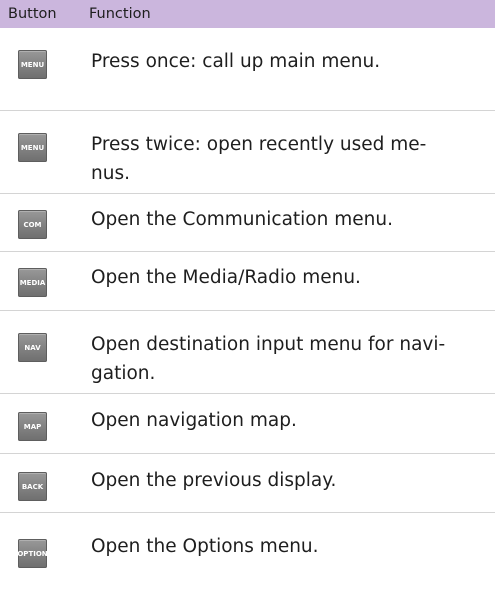 The height and width of the screenshot is (608, 495). I want to click on table-row: COM Open the Communication menu., so click(247, 223).